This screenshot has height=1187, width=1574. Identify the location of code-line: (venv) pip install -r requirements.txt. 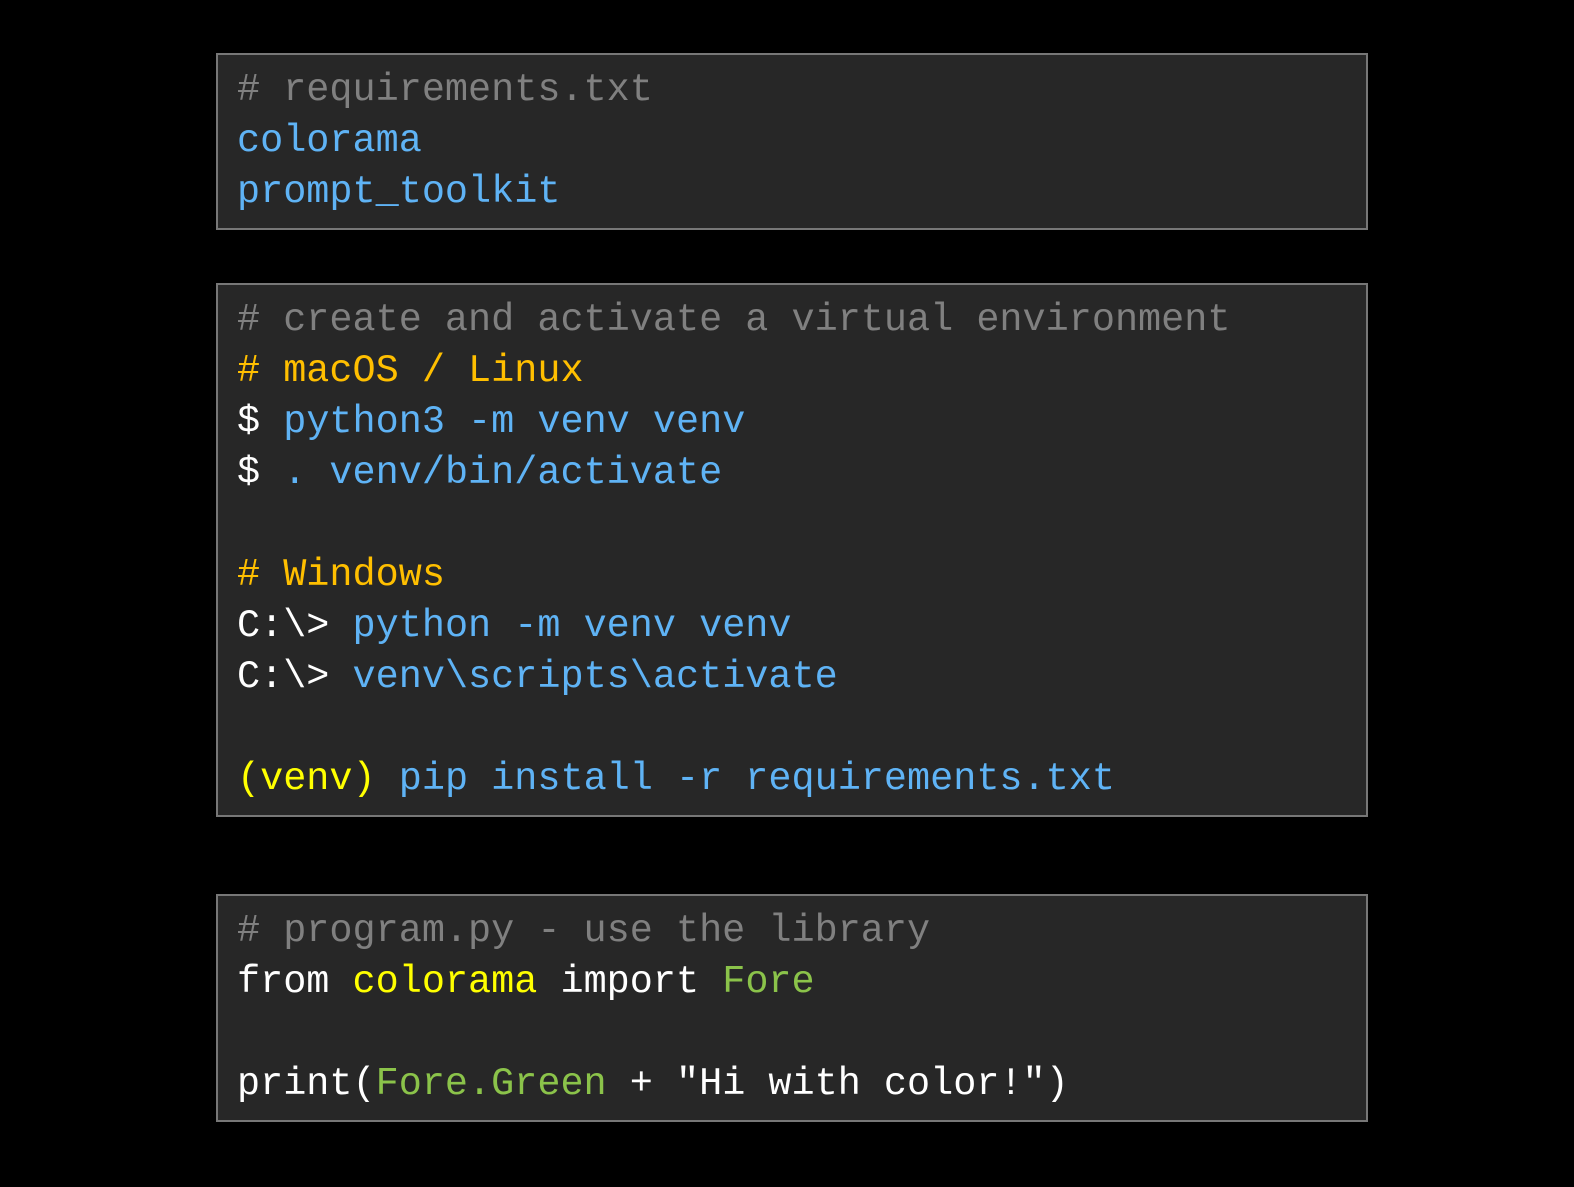
(801, 779).